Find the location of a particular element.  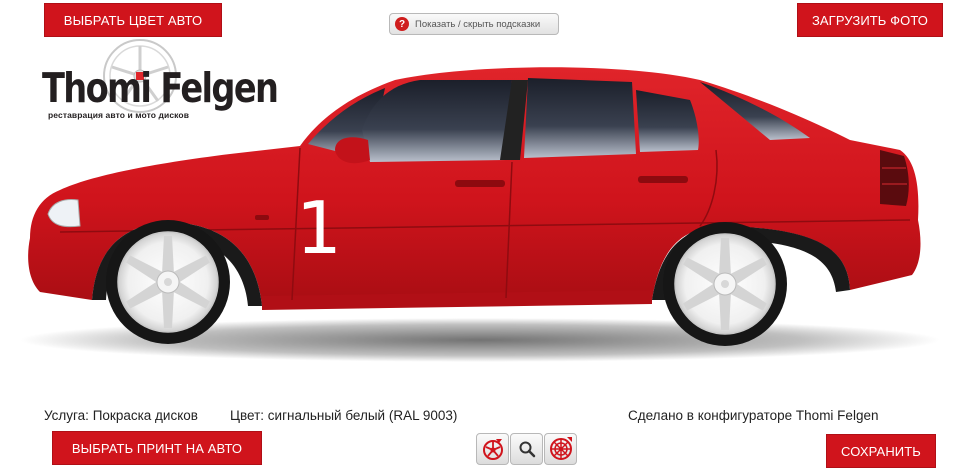

magnifier-icon is located at coordinates (527, 449).